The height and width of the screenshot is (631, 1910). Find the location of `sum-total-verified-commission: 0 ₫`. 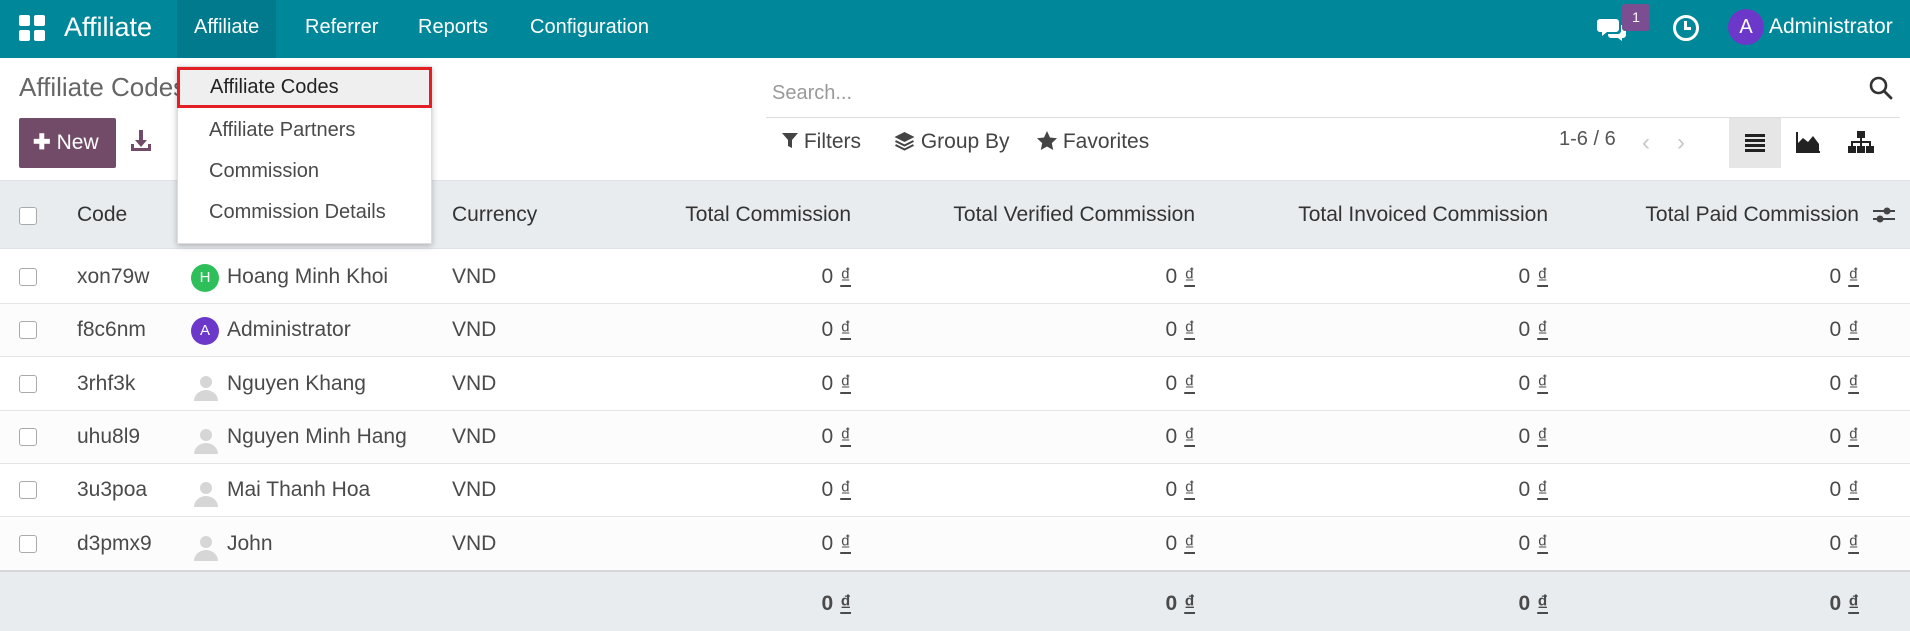

sum-total-verified-commission: 0 ₫ is located at coordinates (1180, 603).